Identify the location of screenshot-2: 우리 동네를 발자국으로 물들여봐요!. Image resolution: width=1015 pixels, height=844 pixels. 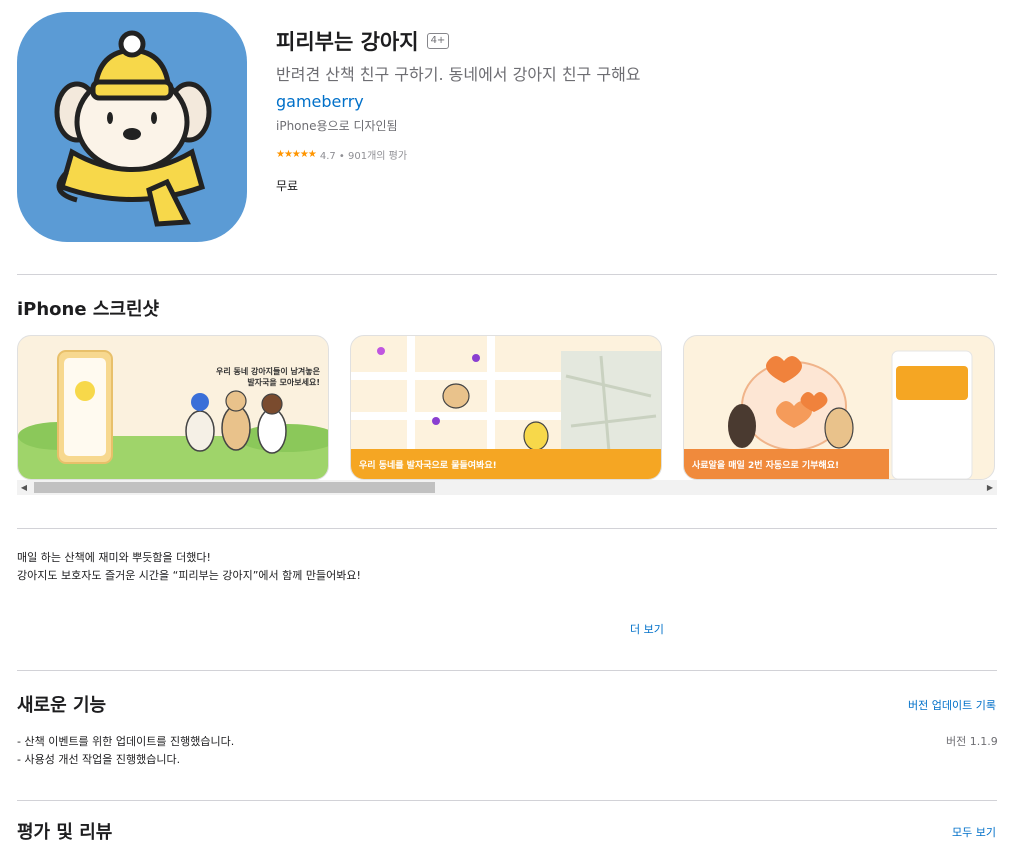
(506, 407).